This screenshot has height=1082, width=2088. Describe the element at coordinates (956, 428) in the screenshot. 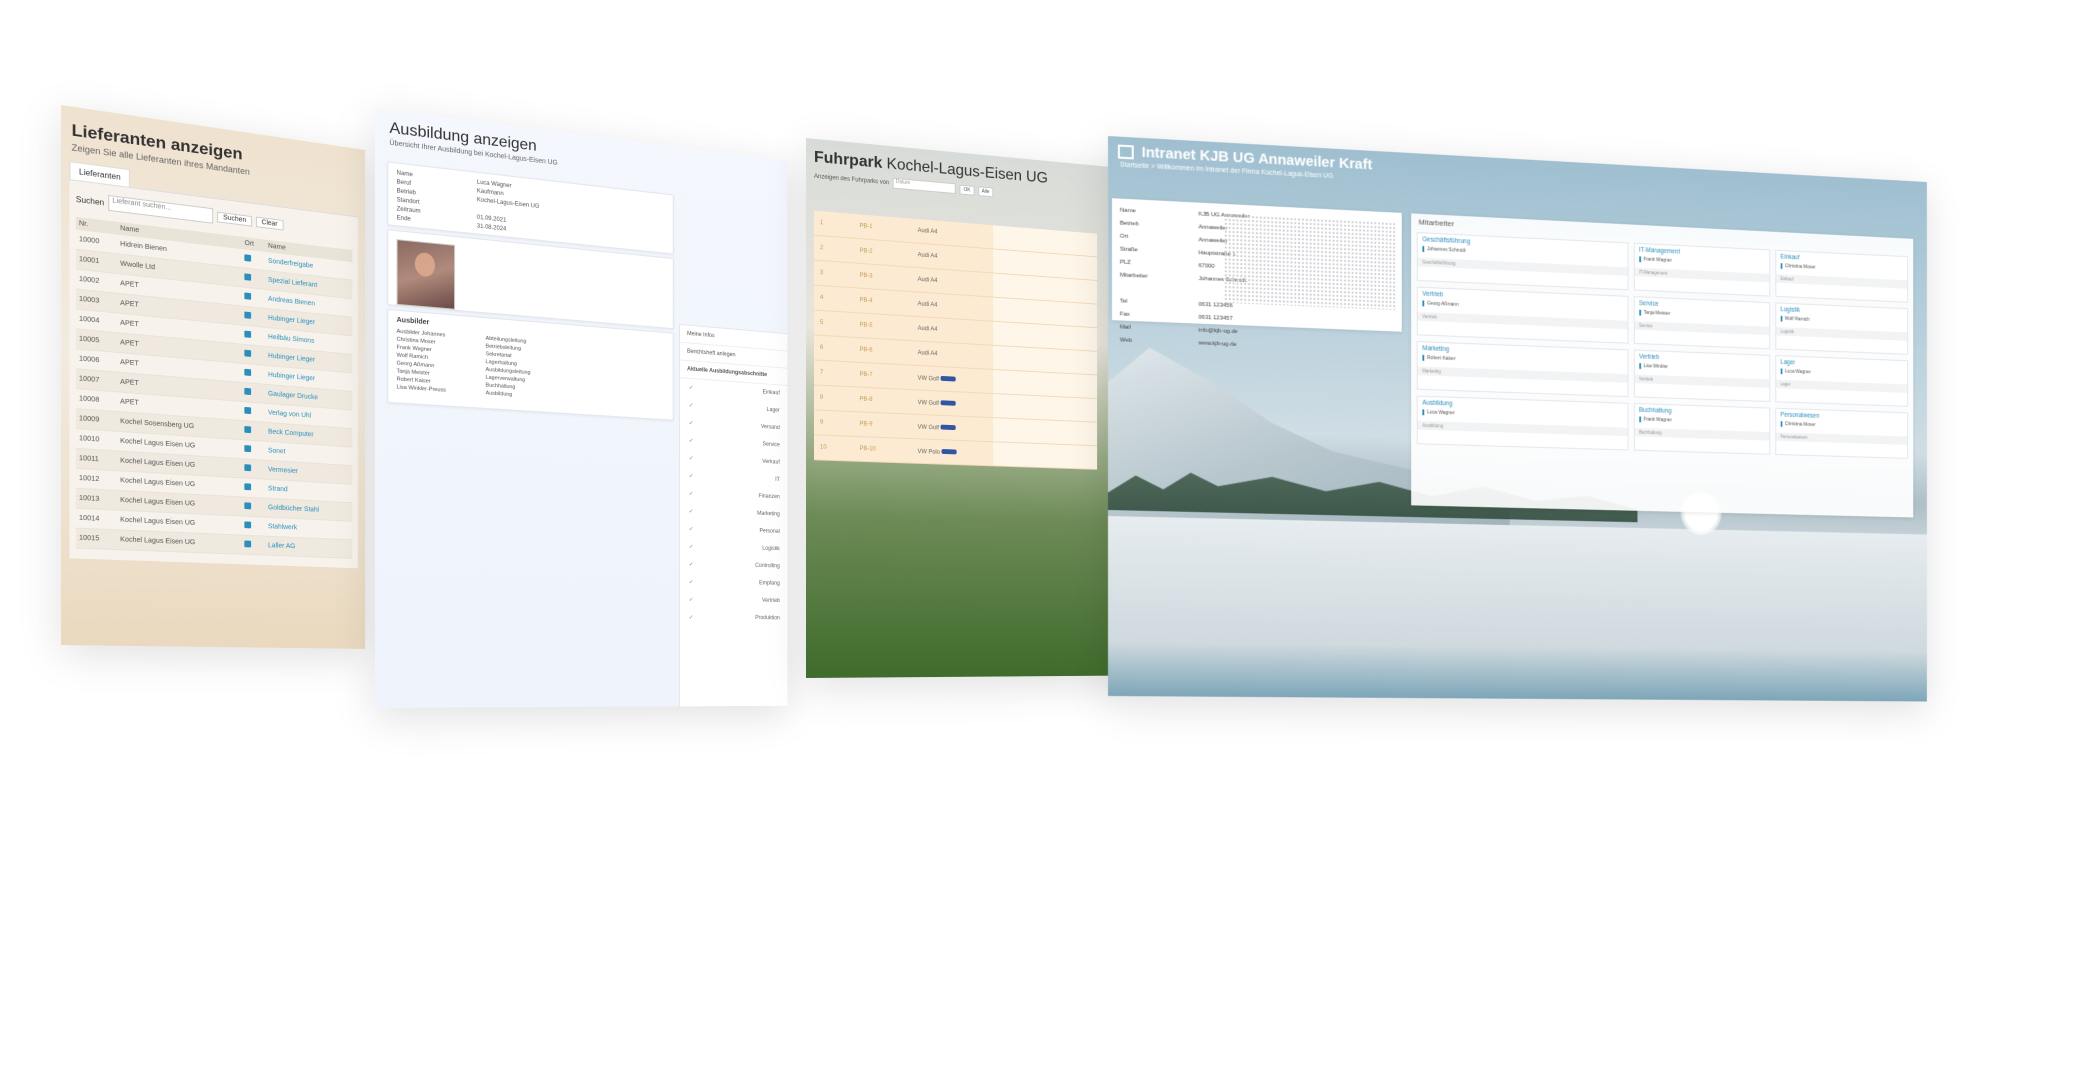

I see `vehicle-model: VW Golf` at that location.